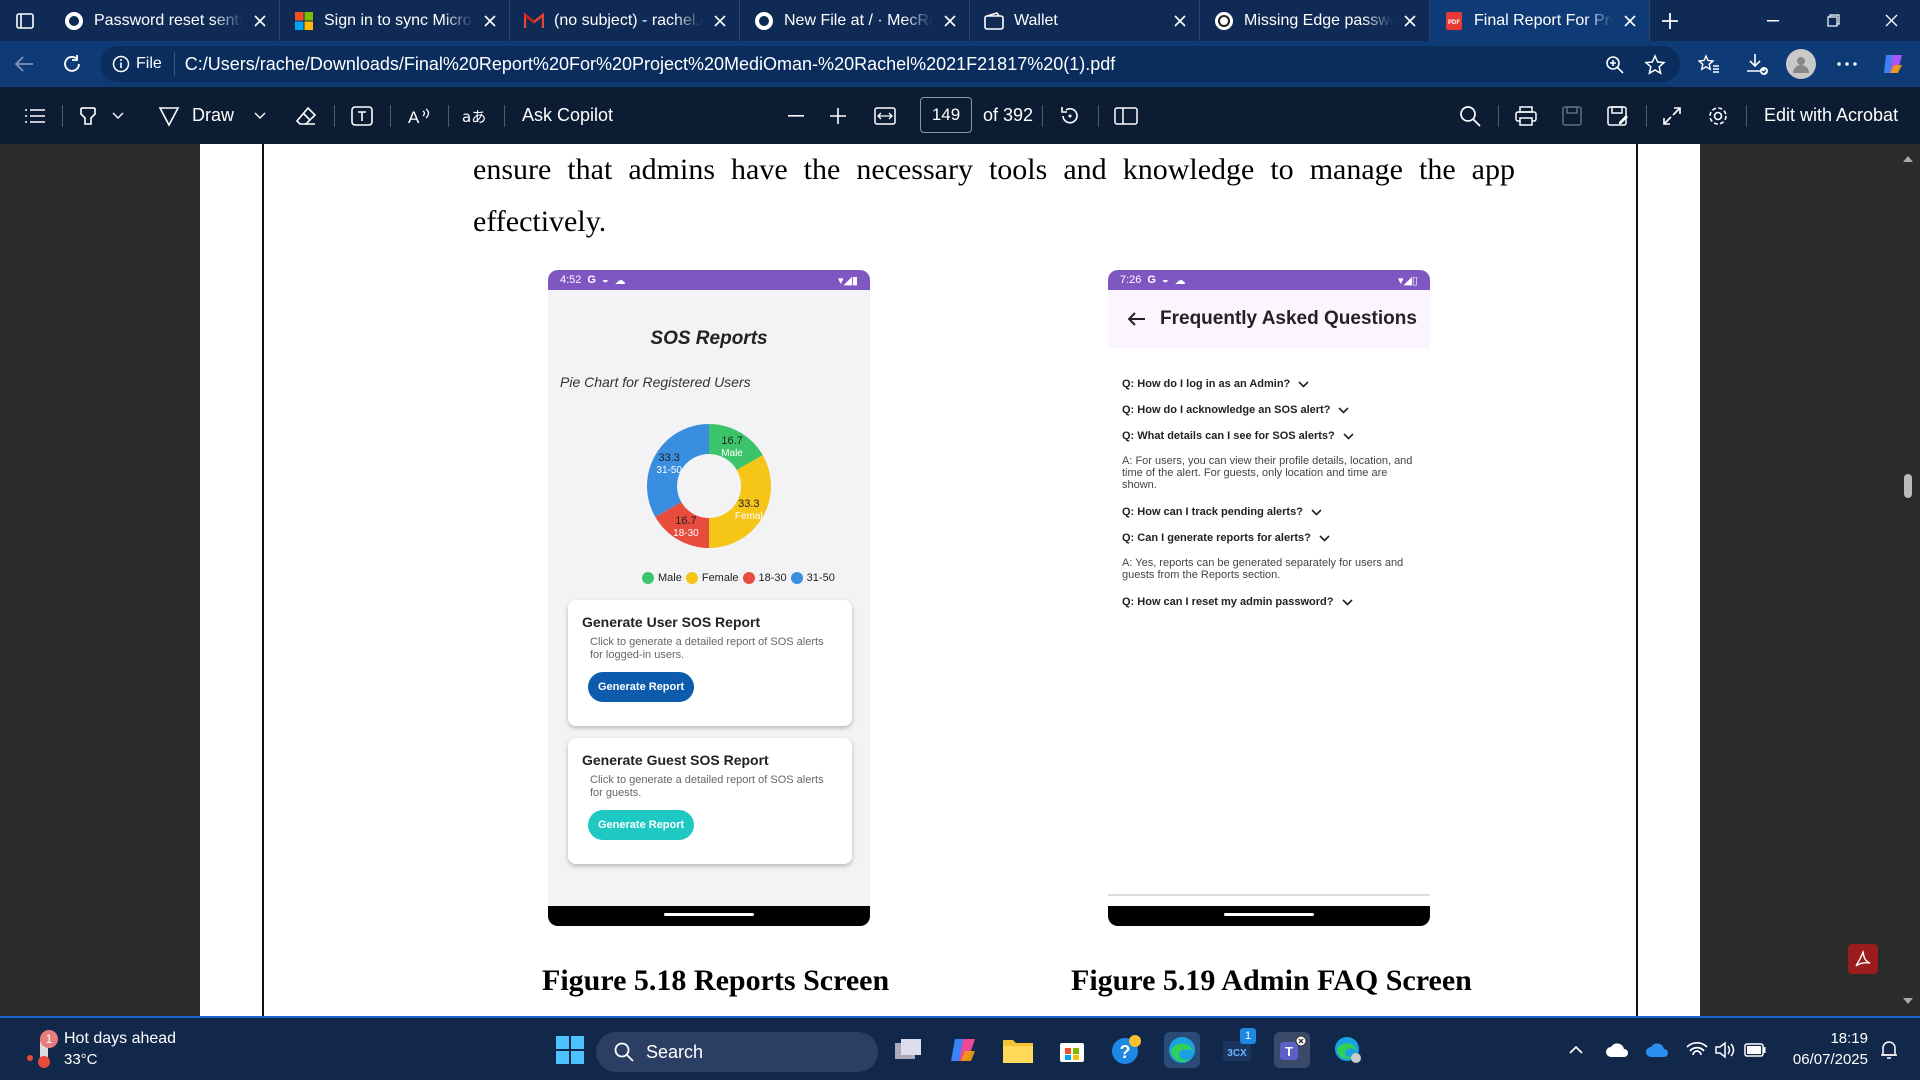  What do you see at coordinates (1718, 115) in the screenshot?
I see `settings-gear-icon` at bounding box center [1718, 115].